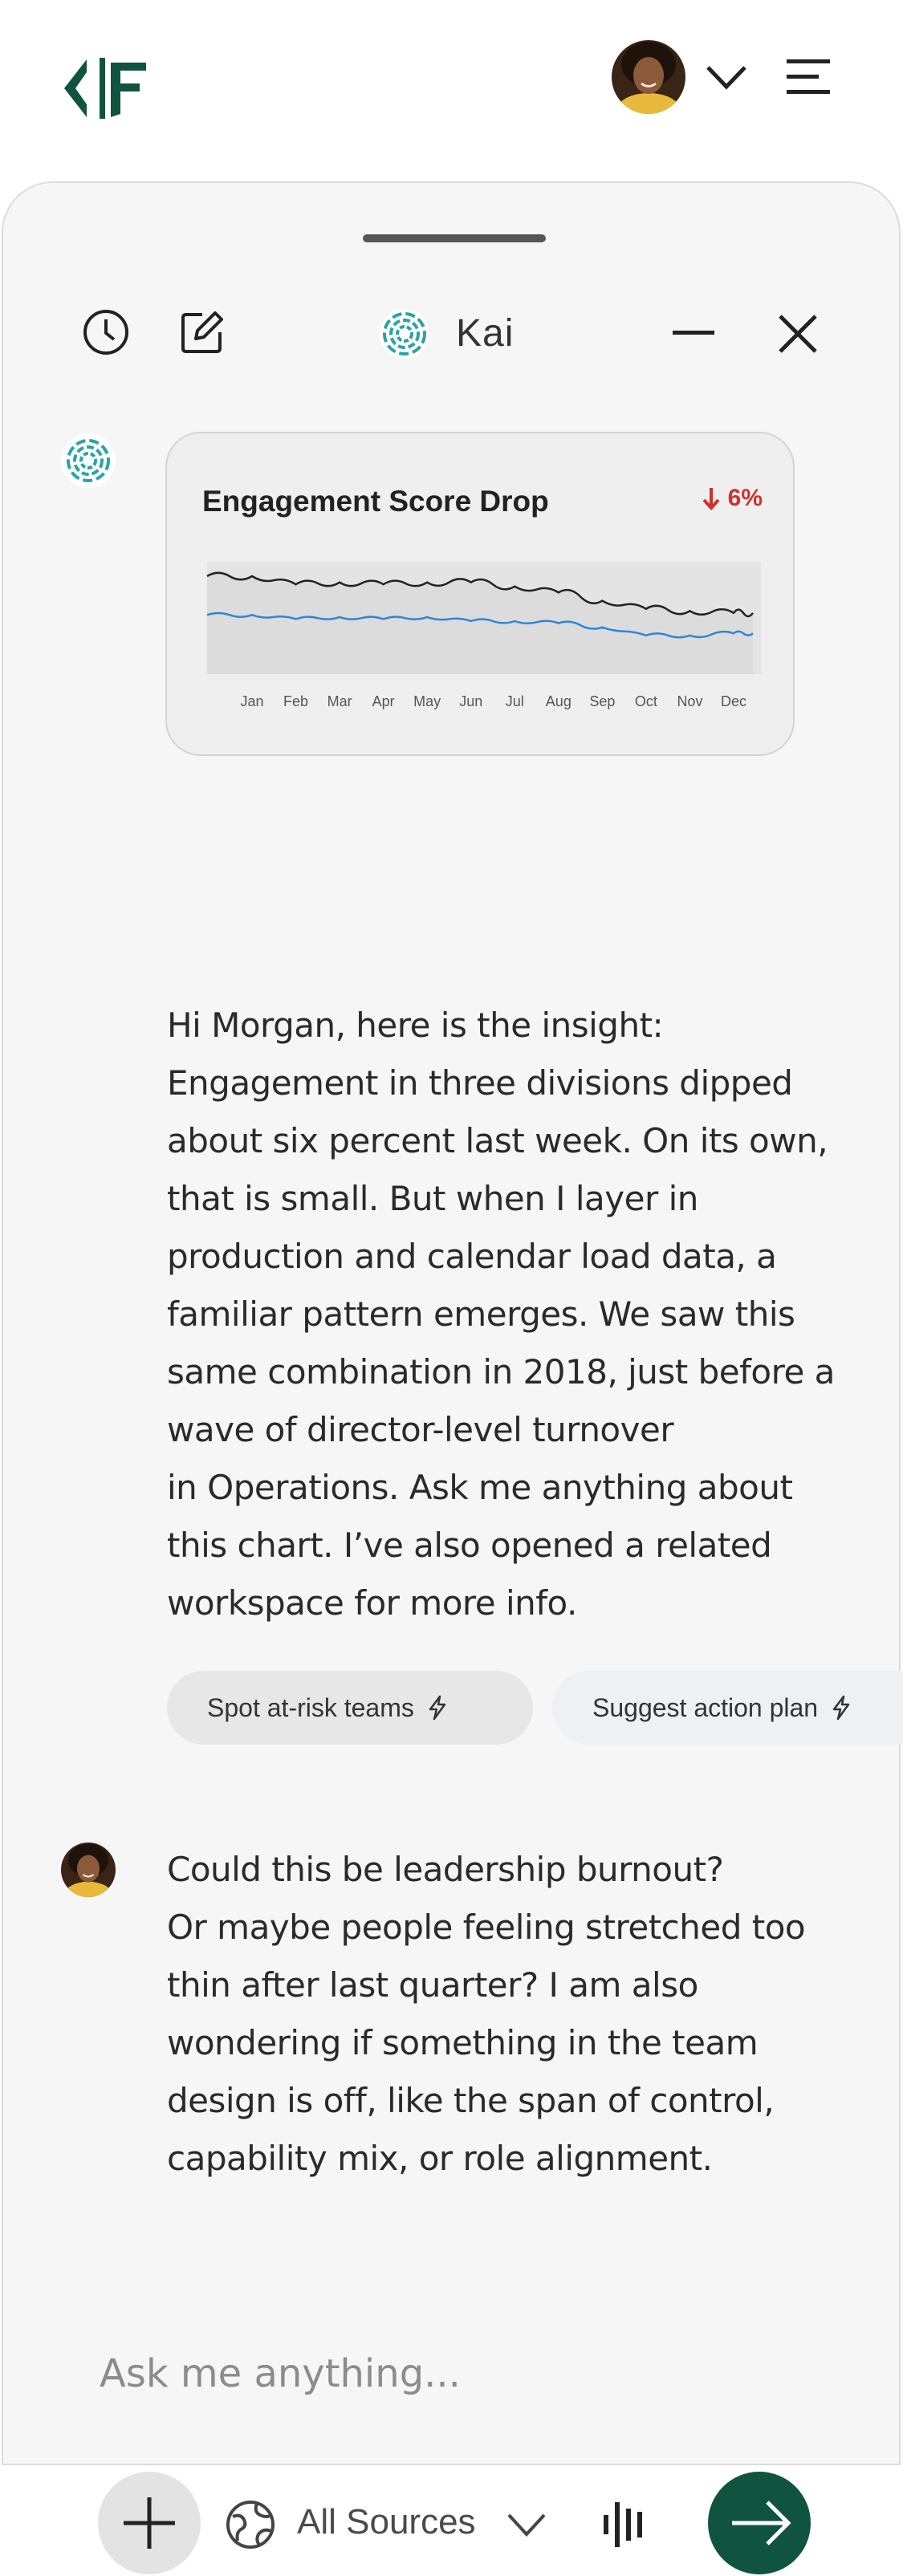 This screenshot has height=2576, width=903. Describe the element at coordinates (202, 332) in the screenshot. I see `compose-icon` at that location.